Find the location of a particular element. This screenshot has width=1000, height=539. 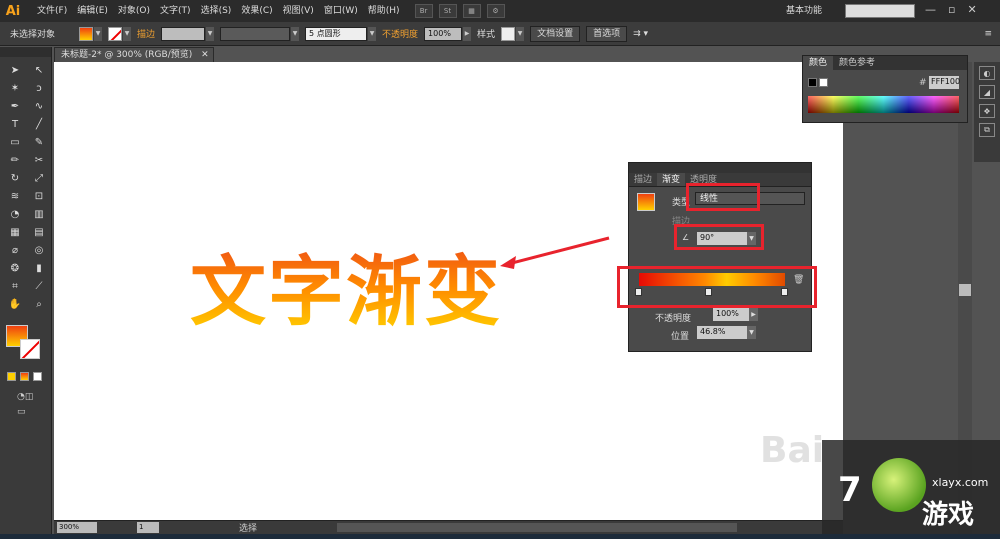

menu-edit: 编辑(E) is located at coordinates (92, 11).